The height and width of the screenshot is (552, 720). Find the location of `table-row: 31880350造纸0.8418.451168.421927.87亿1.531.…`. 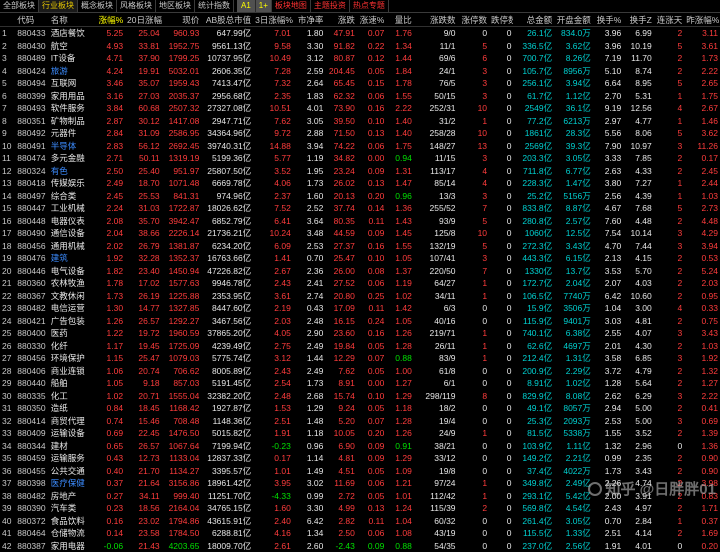

table-row: 31880350造纸0.8418.451168.421927.87亿1.531.… is located at coordinates (360, 408).